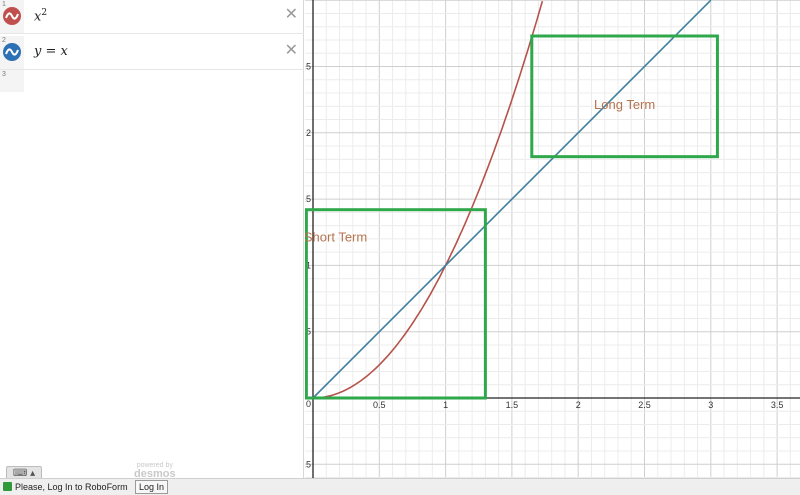 The height and width of the screenshot is (495, 800). What do you see at coordinates (710, 405) in the screenshot?
I see `x-tick-label: 3` at bounding box center [710, 405].